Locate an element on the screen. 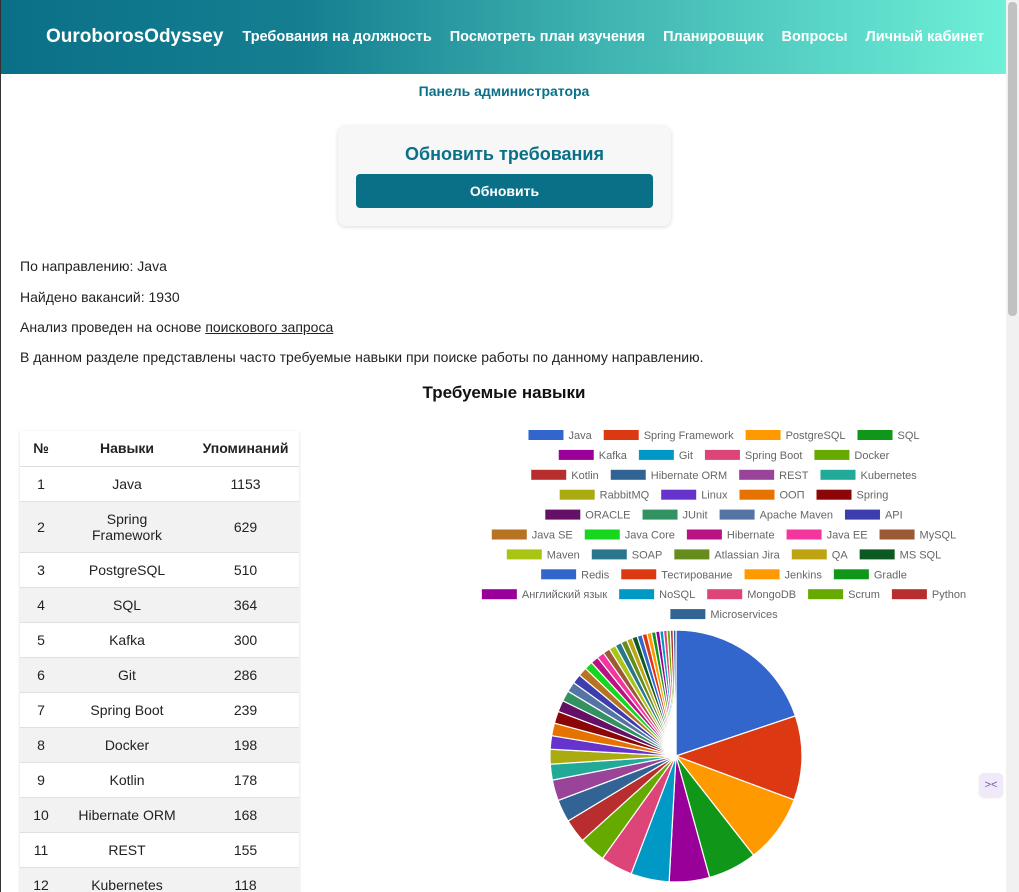 The height and width of the screenshot is (892, 1019). legend-label: Atlassian Jira is located at coordinates (747, 555).